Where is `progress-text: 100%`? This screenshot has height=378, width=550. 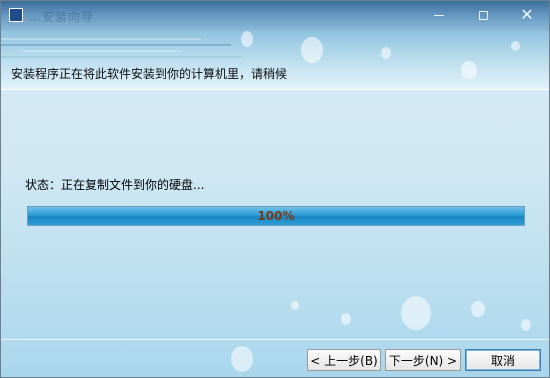
progress-text: 100% is located at coordinates (276, 216).